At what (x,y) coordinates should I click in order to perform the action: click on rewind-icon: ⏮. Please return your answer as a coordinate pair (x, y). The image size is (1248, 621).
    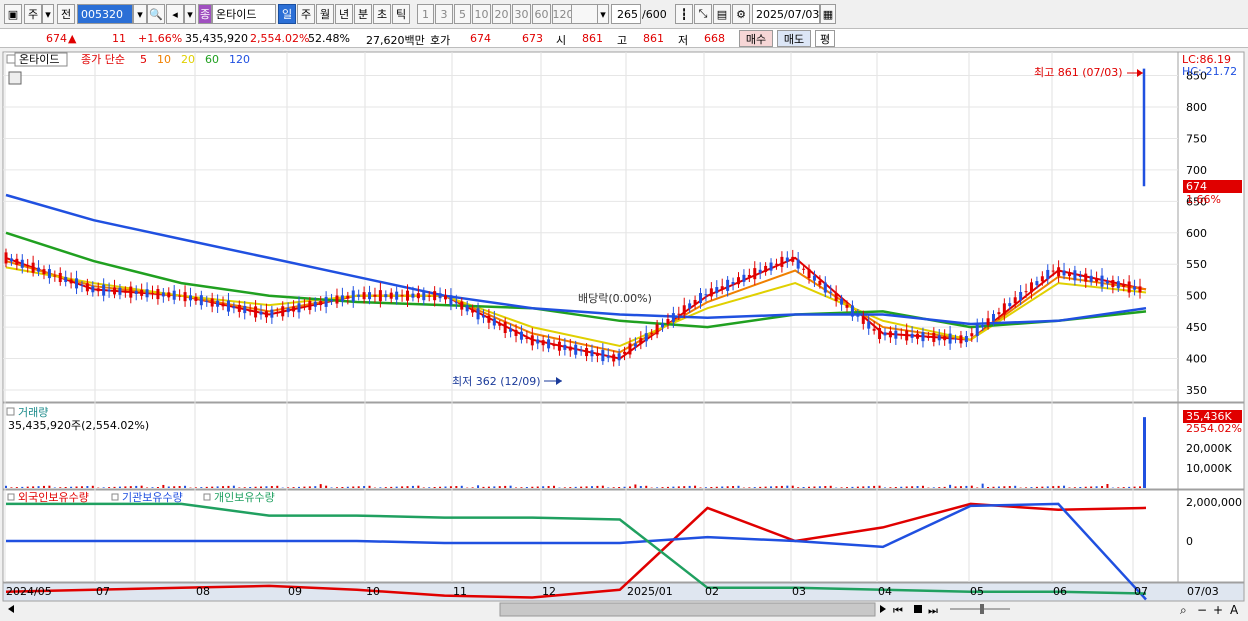
    Looking at the image, I should click on (898, 610).